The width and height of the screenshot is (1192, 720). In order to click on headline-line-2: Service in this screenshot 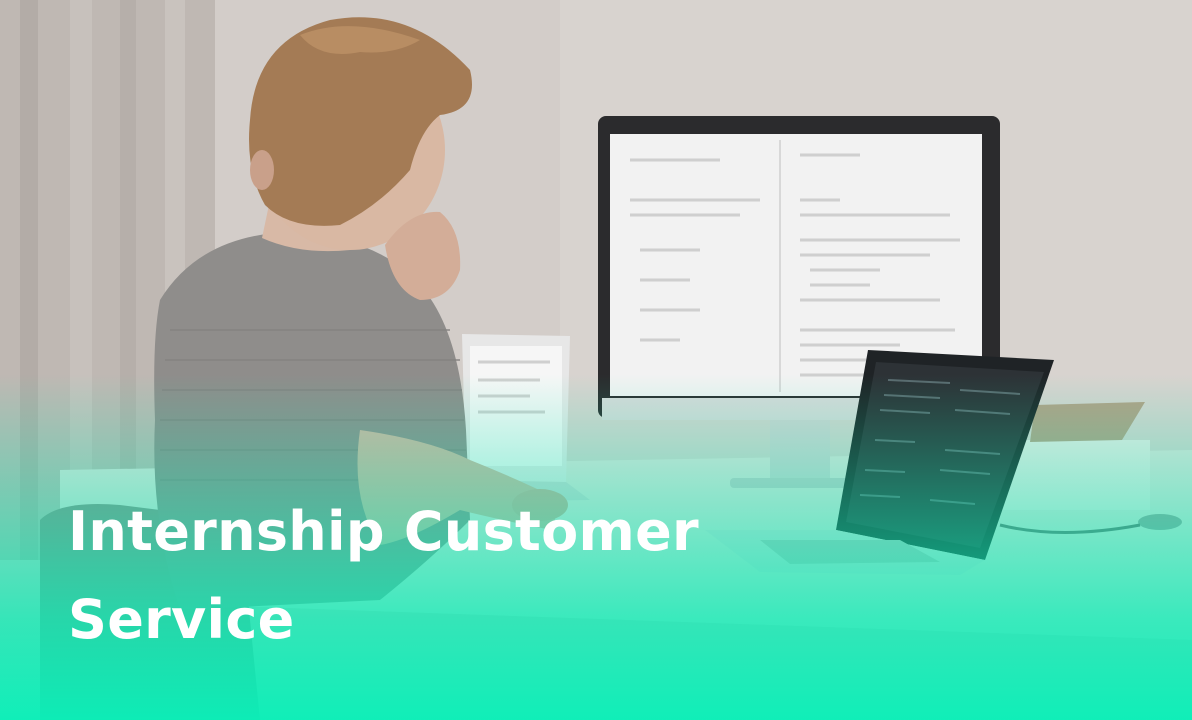, I will do `click(181, 619)`.